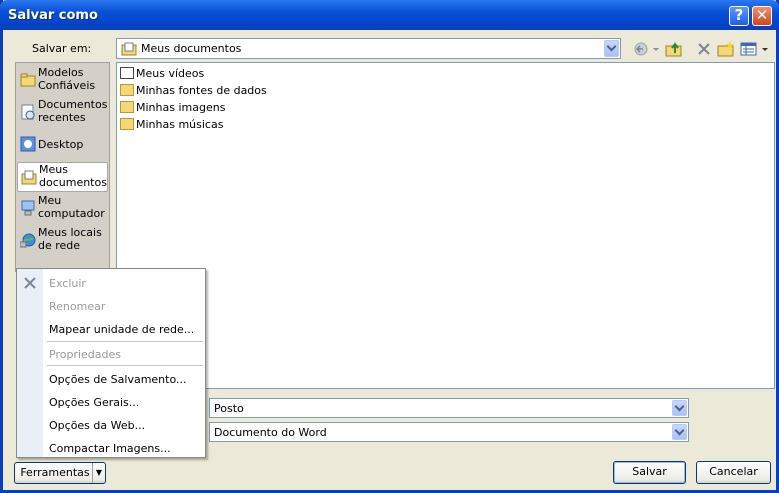 Image resolution: width=779 pixels, height=493 pixels. Describe the element at coordinates (55, 472) in the screenshot. I see `tools-button-label: Ferramentas` at that location.